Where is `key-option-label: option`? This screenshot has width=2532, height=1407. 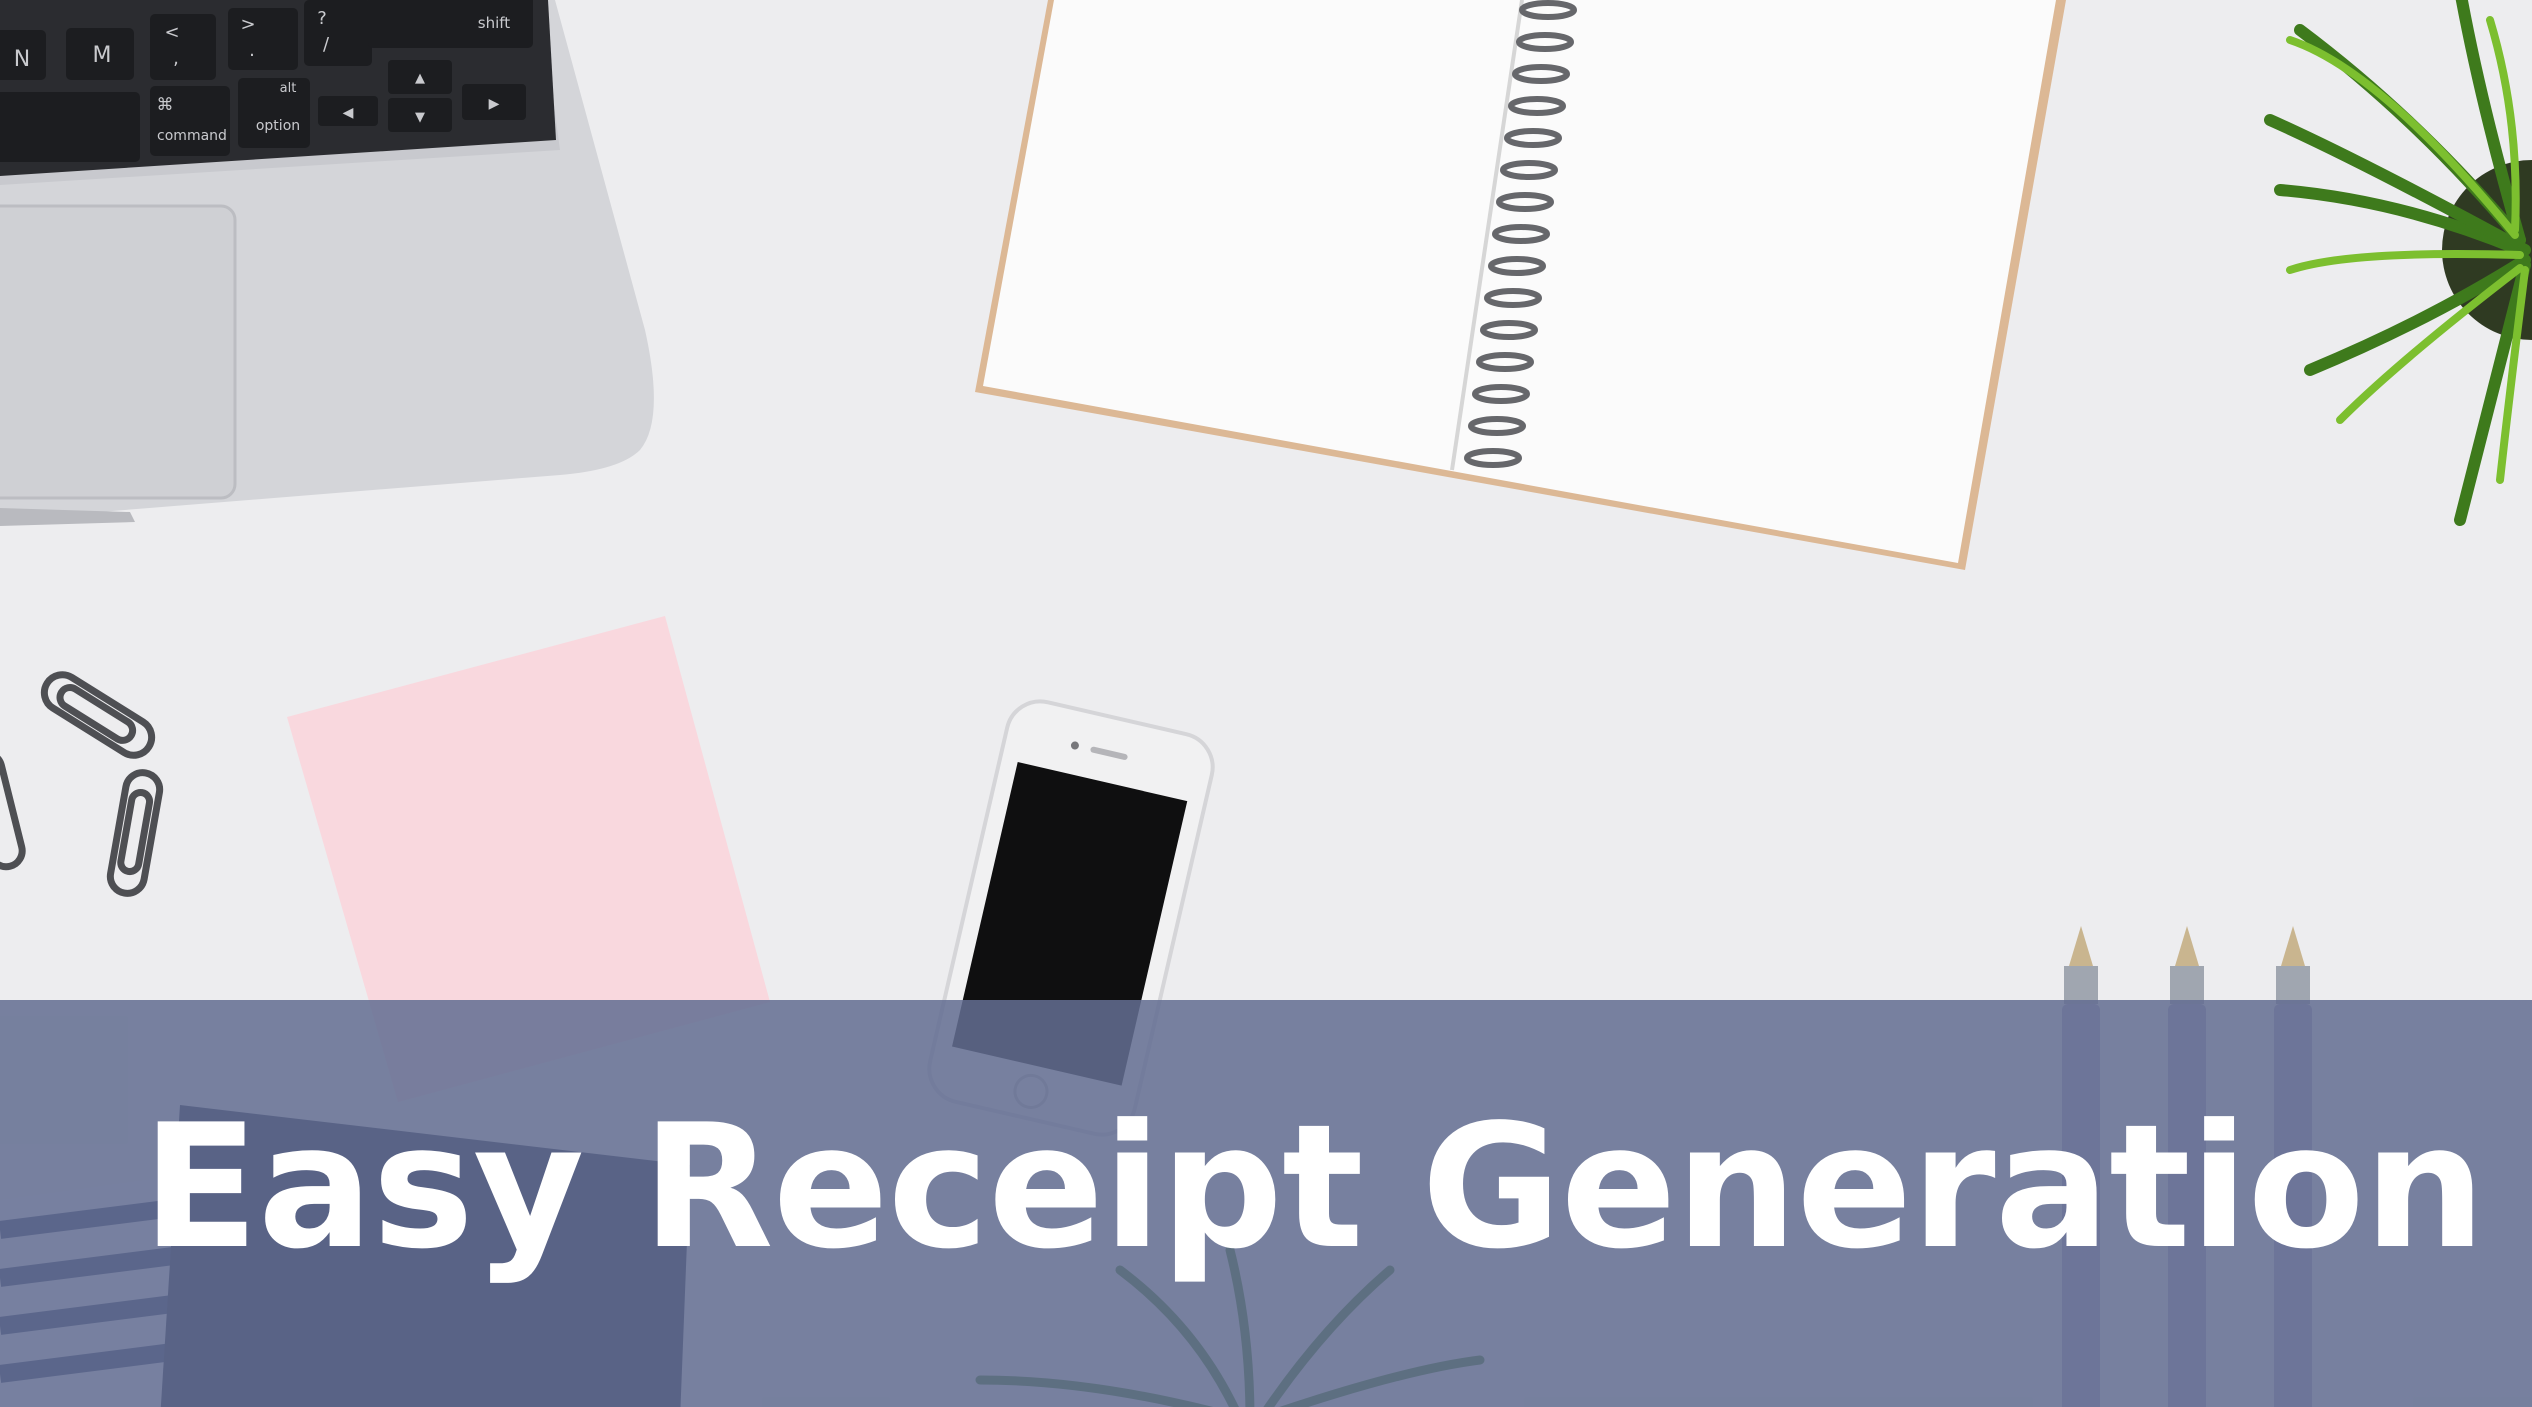 key-option-label: option is located at coordinates (278, 126).